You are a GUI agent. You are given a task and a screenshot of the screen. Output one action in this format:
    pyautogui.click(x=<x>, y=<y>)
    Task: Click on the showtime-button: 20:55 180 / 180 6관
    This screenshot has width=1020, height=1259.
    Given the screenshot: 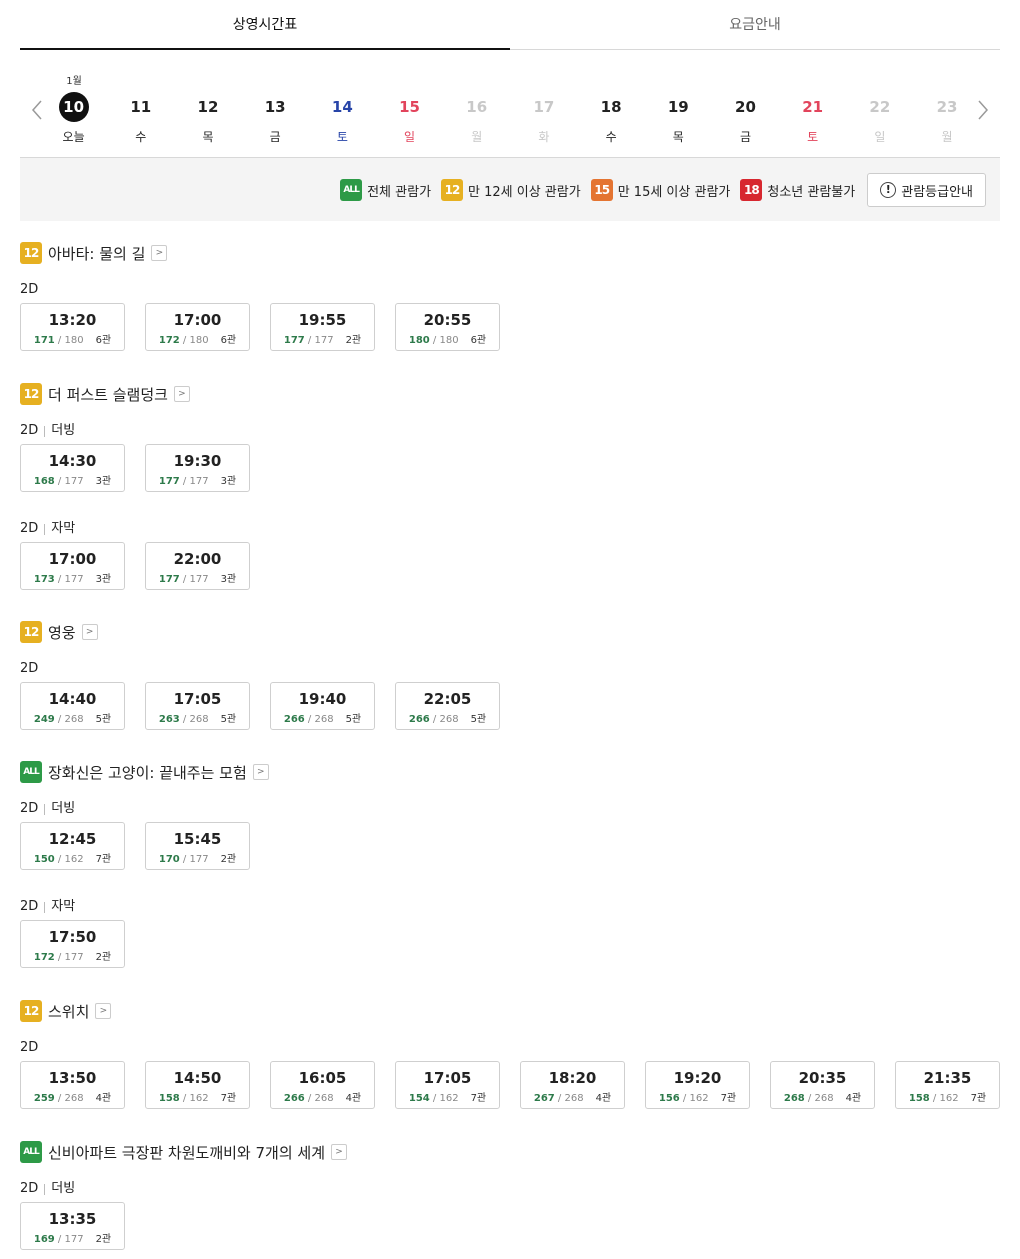 What is the action you would take?
    pyautogui.click(x=447, y=327)
    